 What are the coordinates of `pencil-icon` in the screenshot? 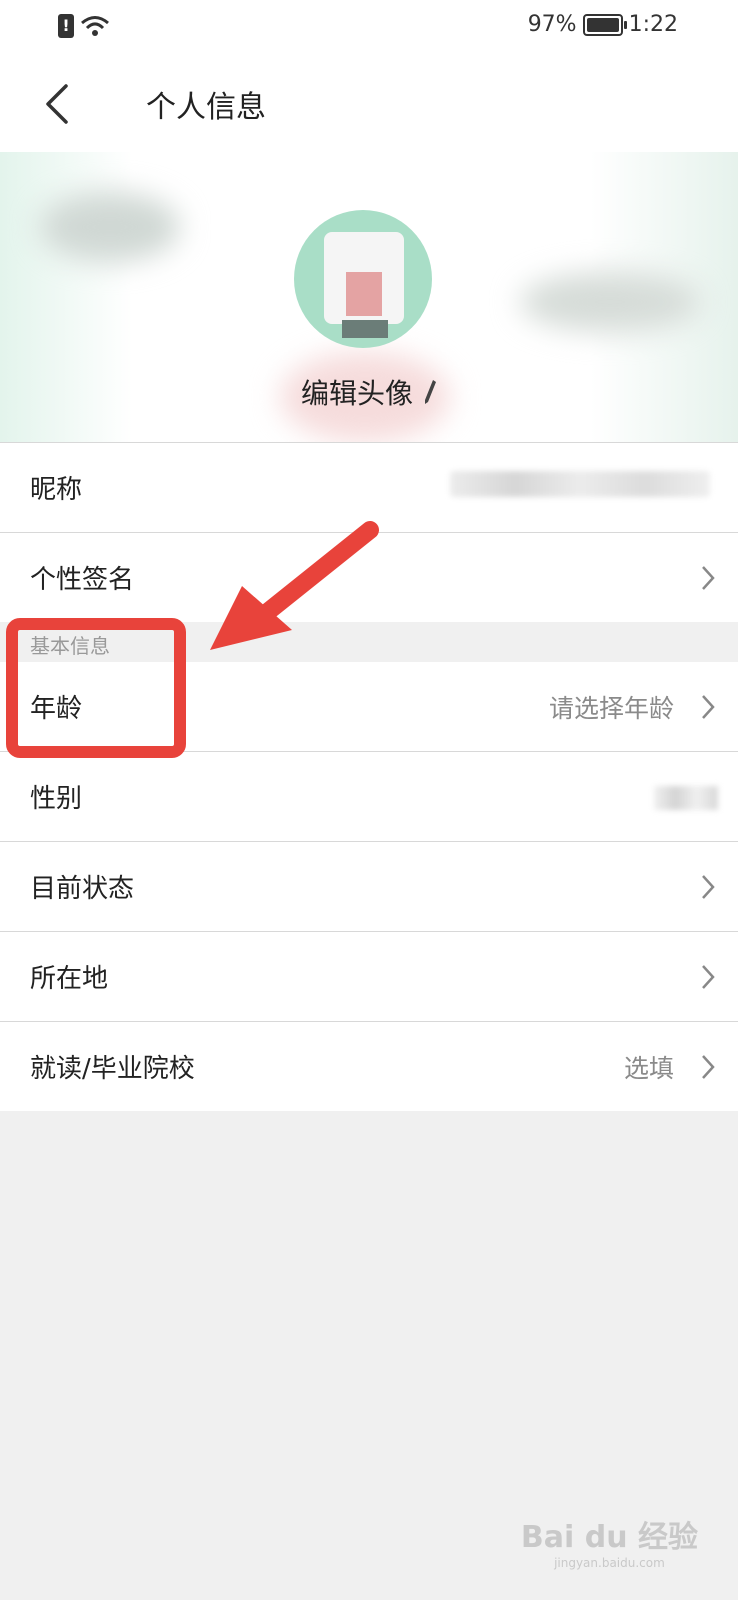 It's located at (430, 392).